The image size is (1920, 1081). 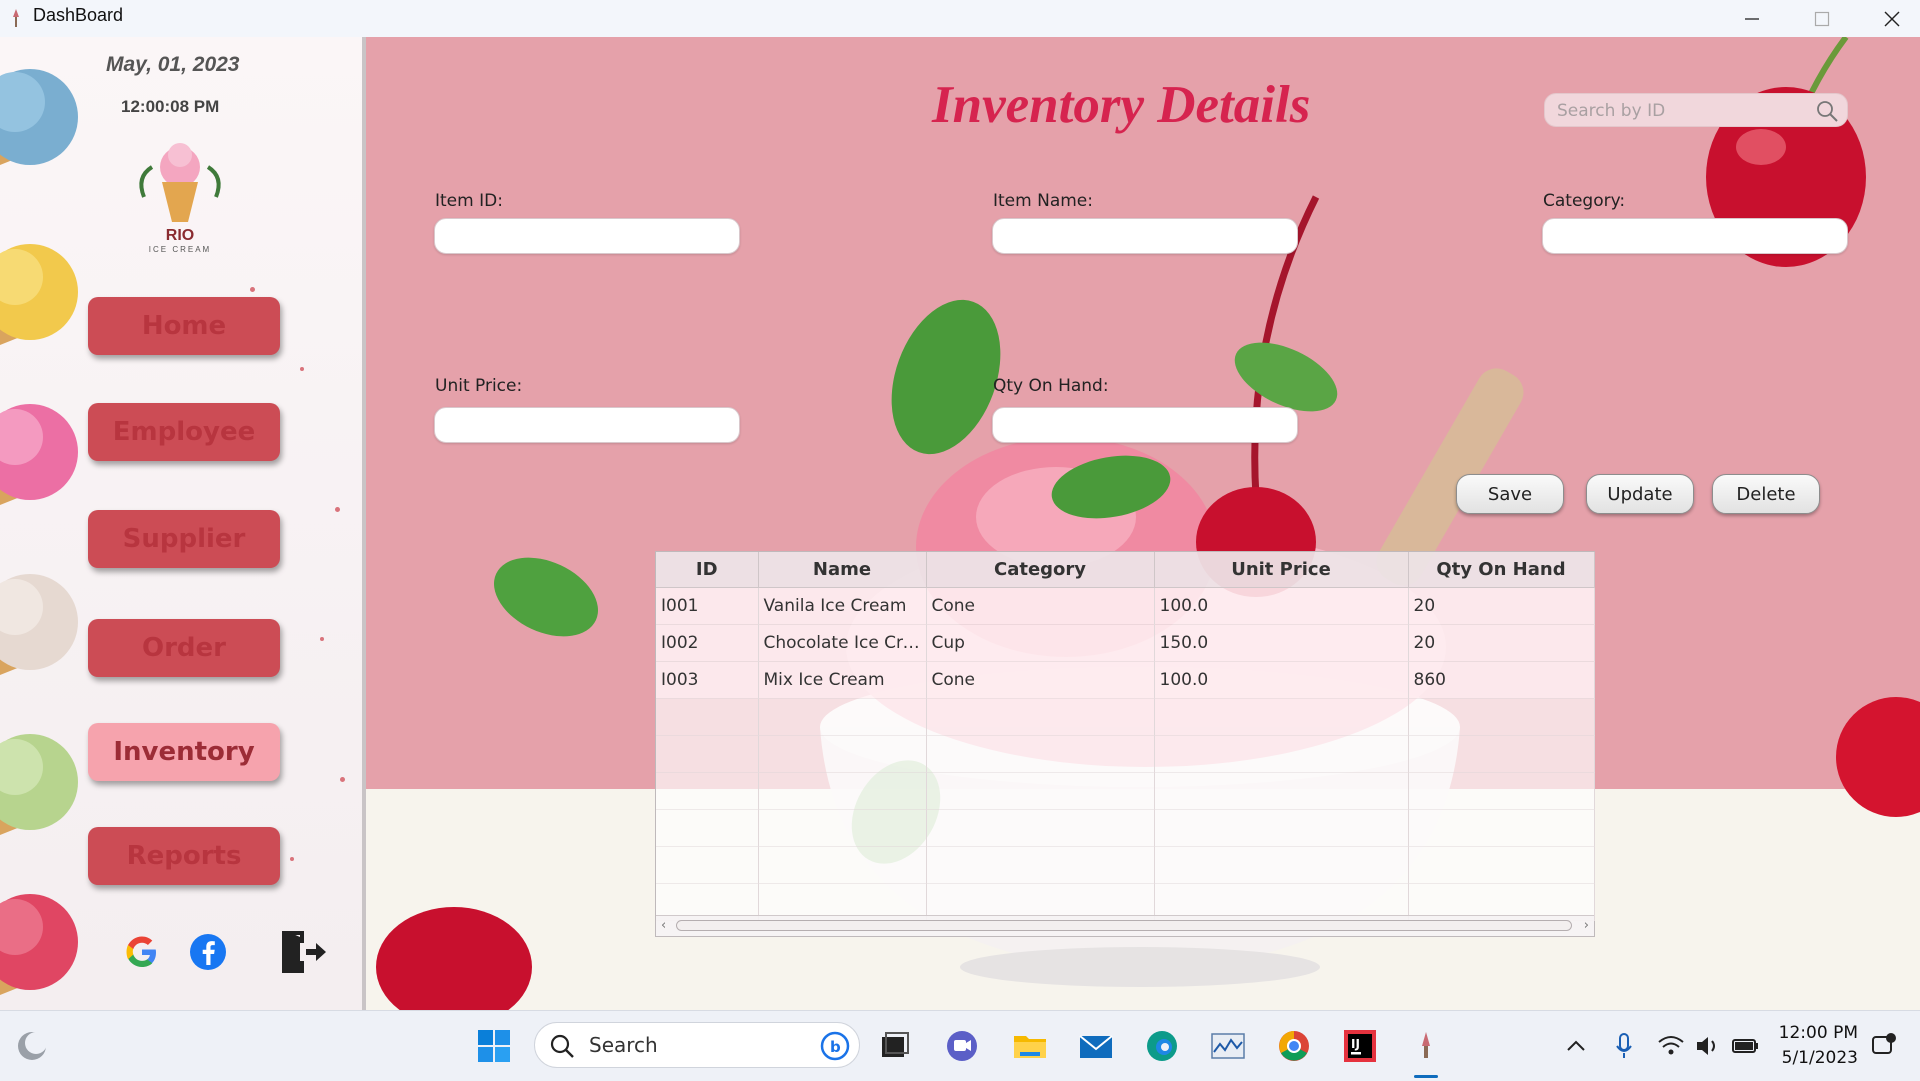 What do you see at coordinates (1501, 680) in the screenshot?
I see `cell-qty-on-hand: 860` at bounding box center [1501, 680].